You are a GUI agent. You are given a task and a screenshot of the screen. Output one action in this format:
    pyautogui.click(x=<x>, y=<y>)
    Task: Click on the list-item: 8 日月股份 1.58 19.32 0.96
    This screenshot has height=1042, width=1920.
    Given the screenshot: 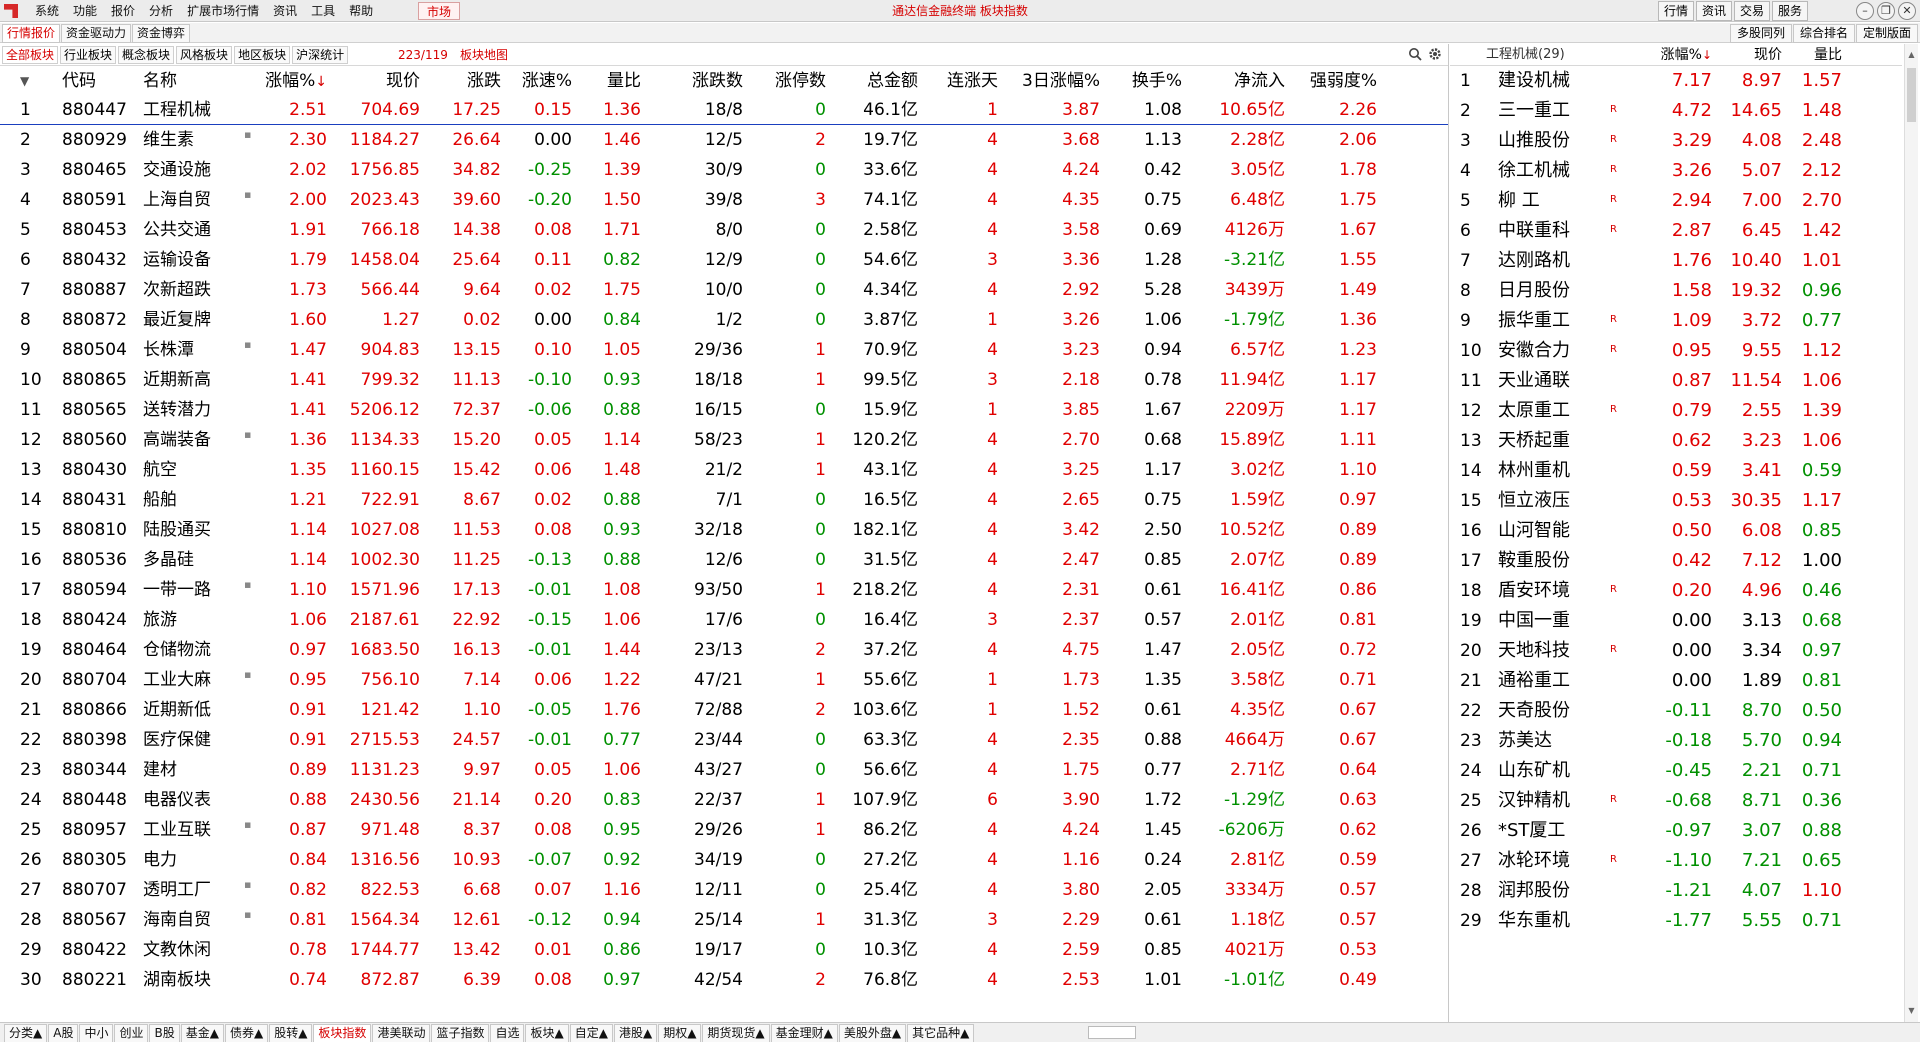 What is the action you would take?
    pyautogui.click(x=1676, y=291)
    